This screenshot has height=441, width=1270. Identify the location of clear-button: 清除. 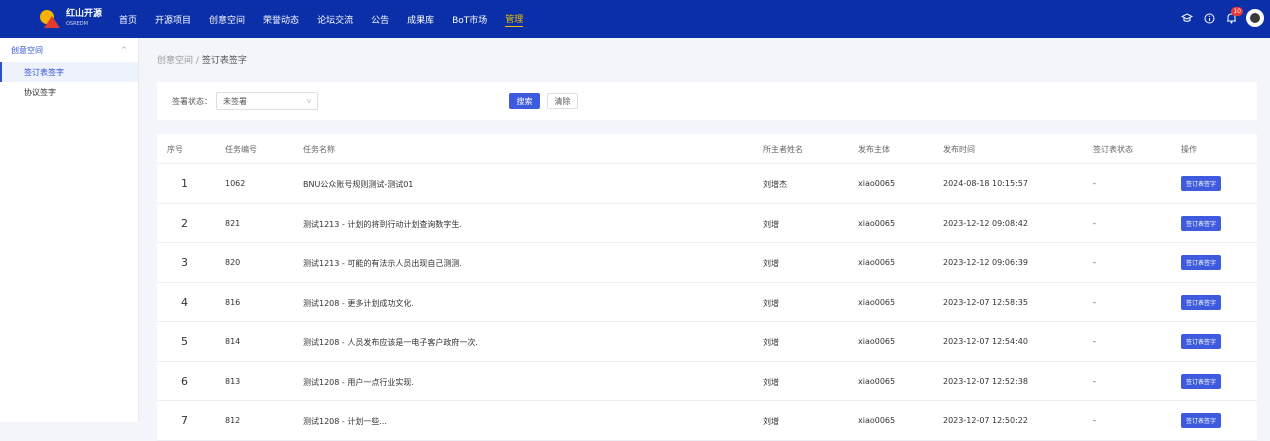
(562, 101).